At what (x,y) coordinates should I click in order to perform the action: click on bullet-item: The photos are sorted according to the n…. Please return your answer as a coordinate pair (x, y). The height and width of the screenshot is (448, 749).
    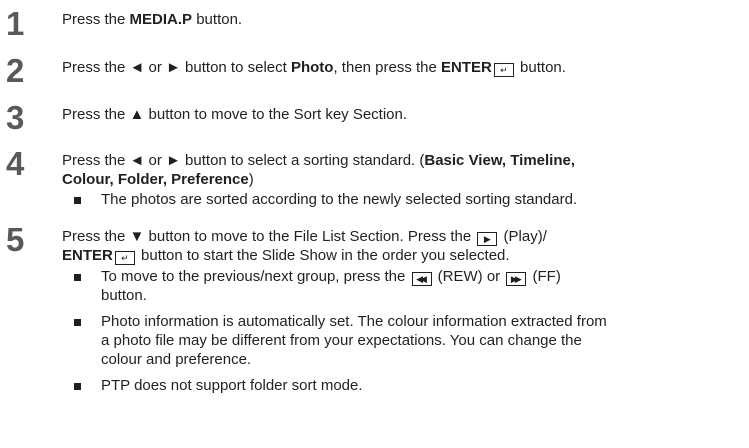
    Looking at the image, I should click on (325, 199).